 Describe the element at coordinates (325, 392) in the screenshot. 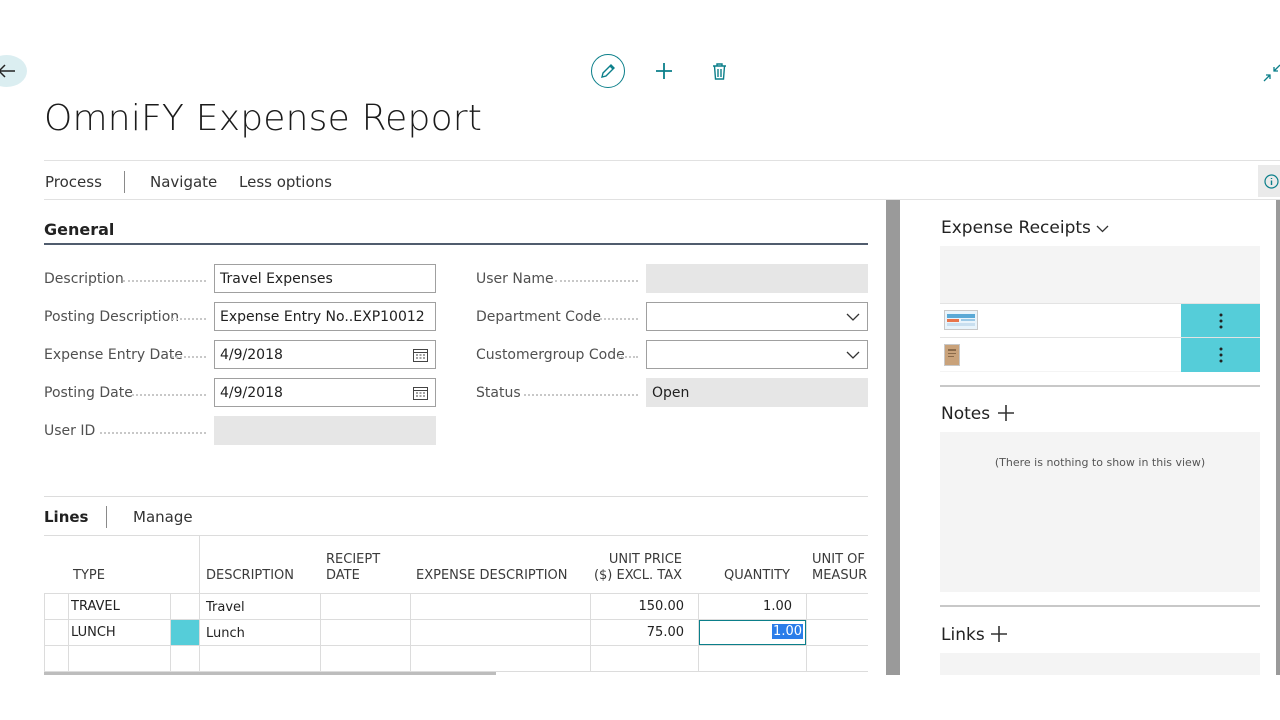

I see `posting-date-field: 4/9/2018` at that location.